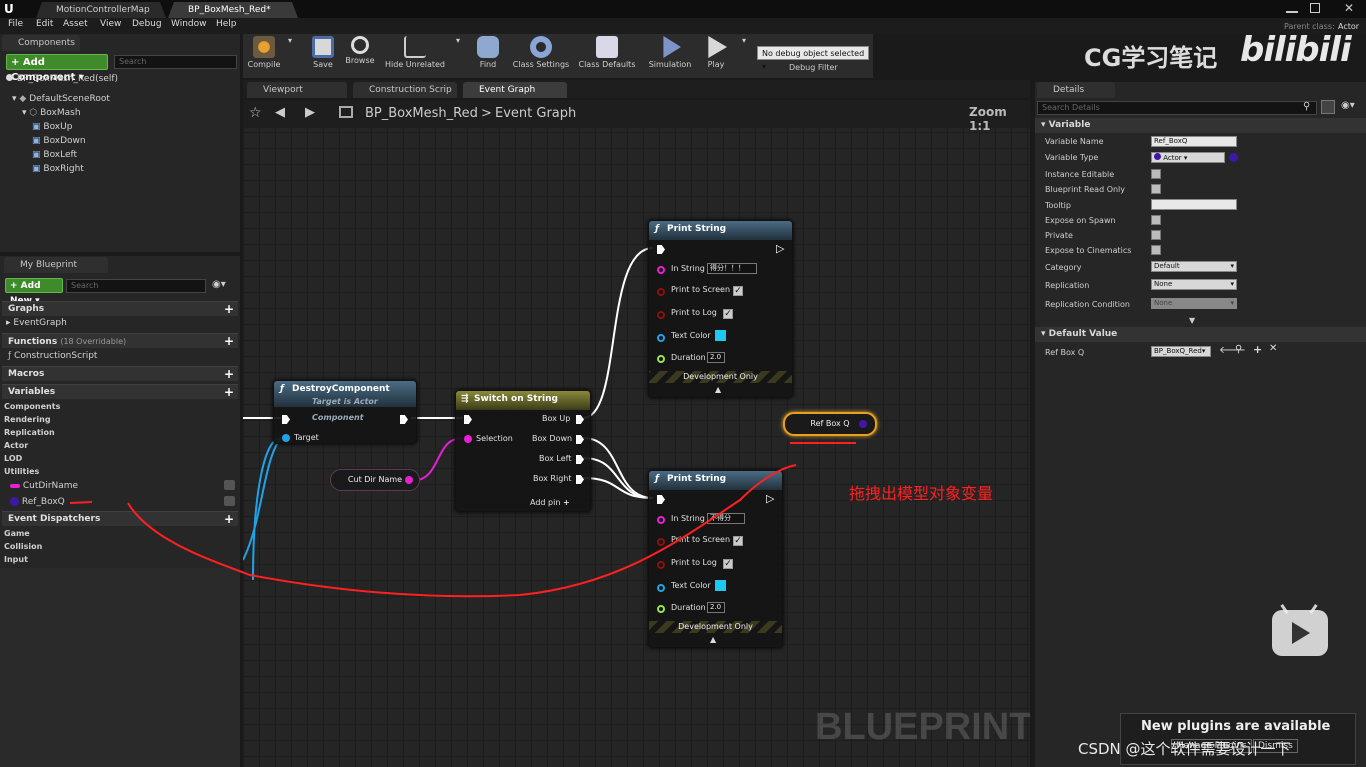 This screenshot has height=767, width=1366. Describe the element at coordinates (458, 56) in the screenshot. I see `hide-unrelated-options: ▾` at that location.